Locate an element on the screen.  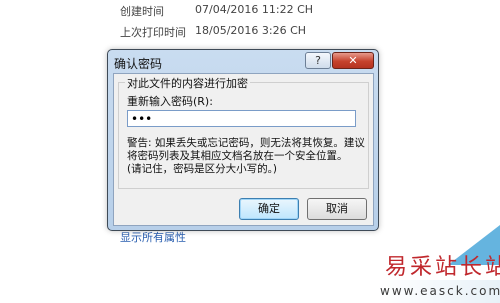
created-value: 07/04/2016 11:22 CH is located at coordinates (254, 9).